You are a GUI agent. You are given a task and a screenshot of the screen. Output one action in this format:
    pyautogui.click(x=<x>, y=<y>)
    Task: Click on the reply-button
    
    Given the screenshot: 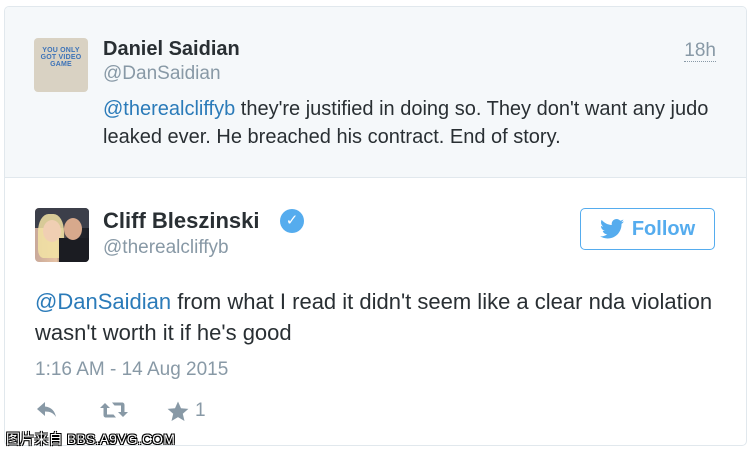 What is the action you would take?
    pyautogui.click(x=47, y=410)
    